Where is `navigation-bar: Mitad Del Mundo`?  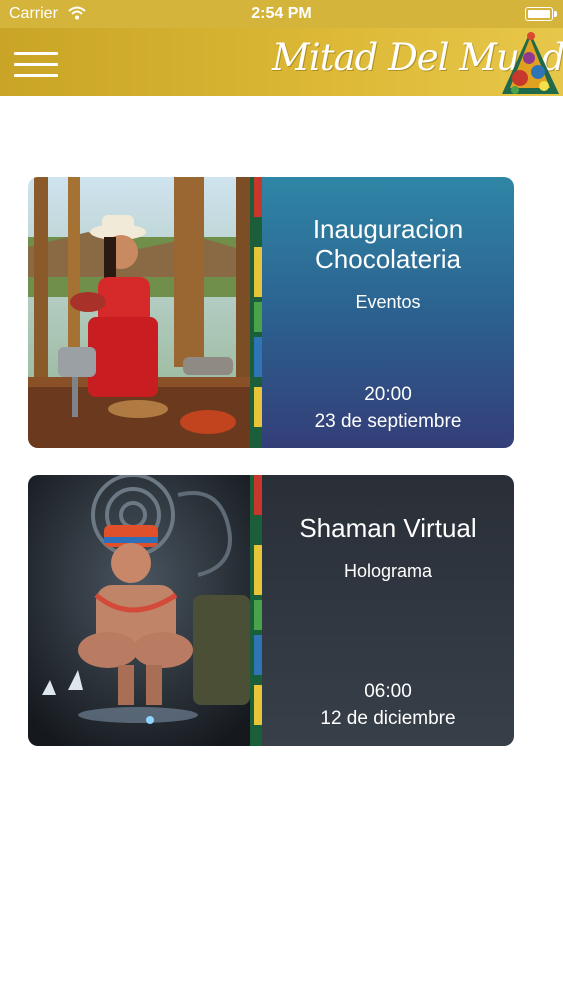 navigation-bar: Mitad Del Mundo is located at coordinates (281, 62).